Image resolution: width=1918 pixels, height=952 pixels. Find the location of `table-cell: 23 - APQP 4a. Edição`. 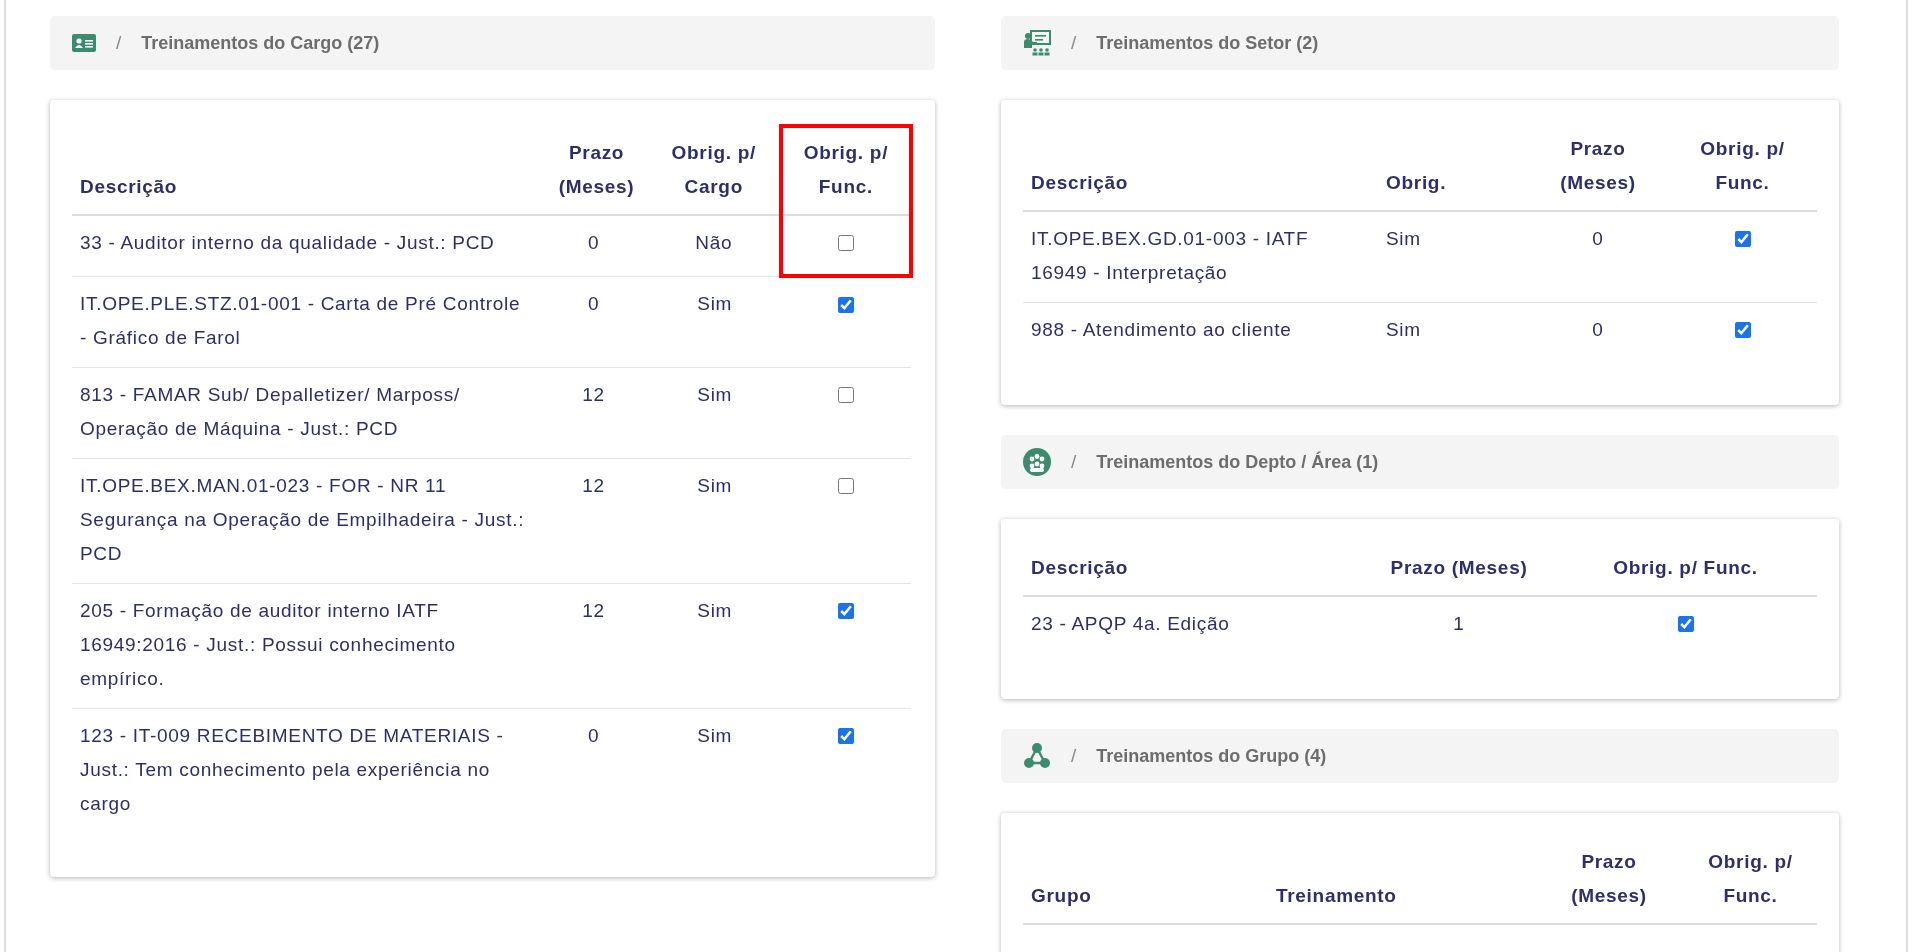

table-cell: 23 - APQP 4a. Edição is located at coordinates (1130, 623).